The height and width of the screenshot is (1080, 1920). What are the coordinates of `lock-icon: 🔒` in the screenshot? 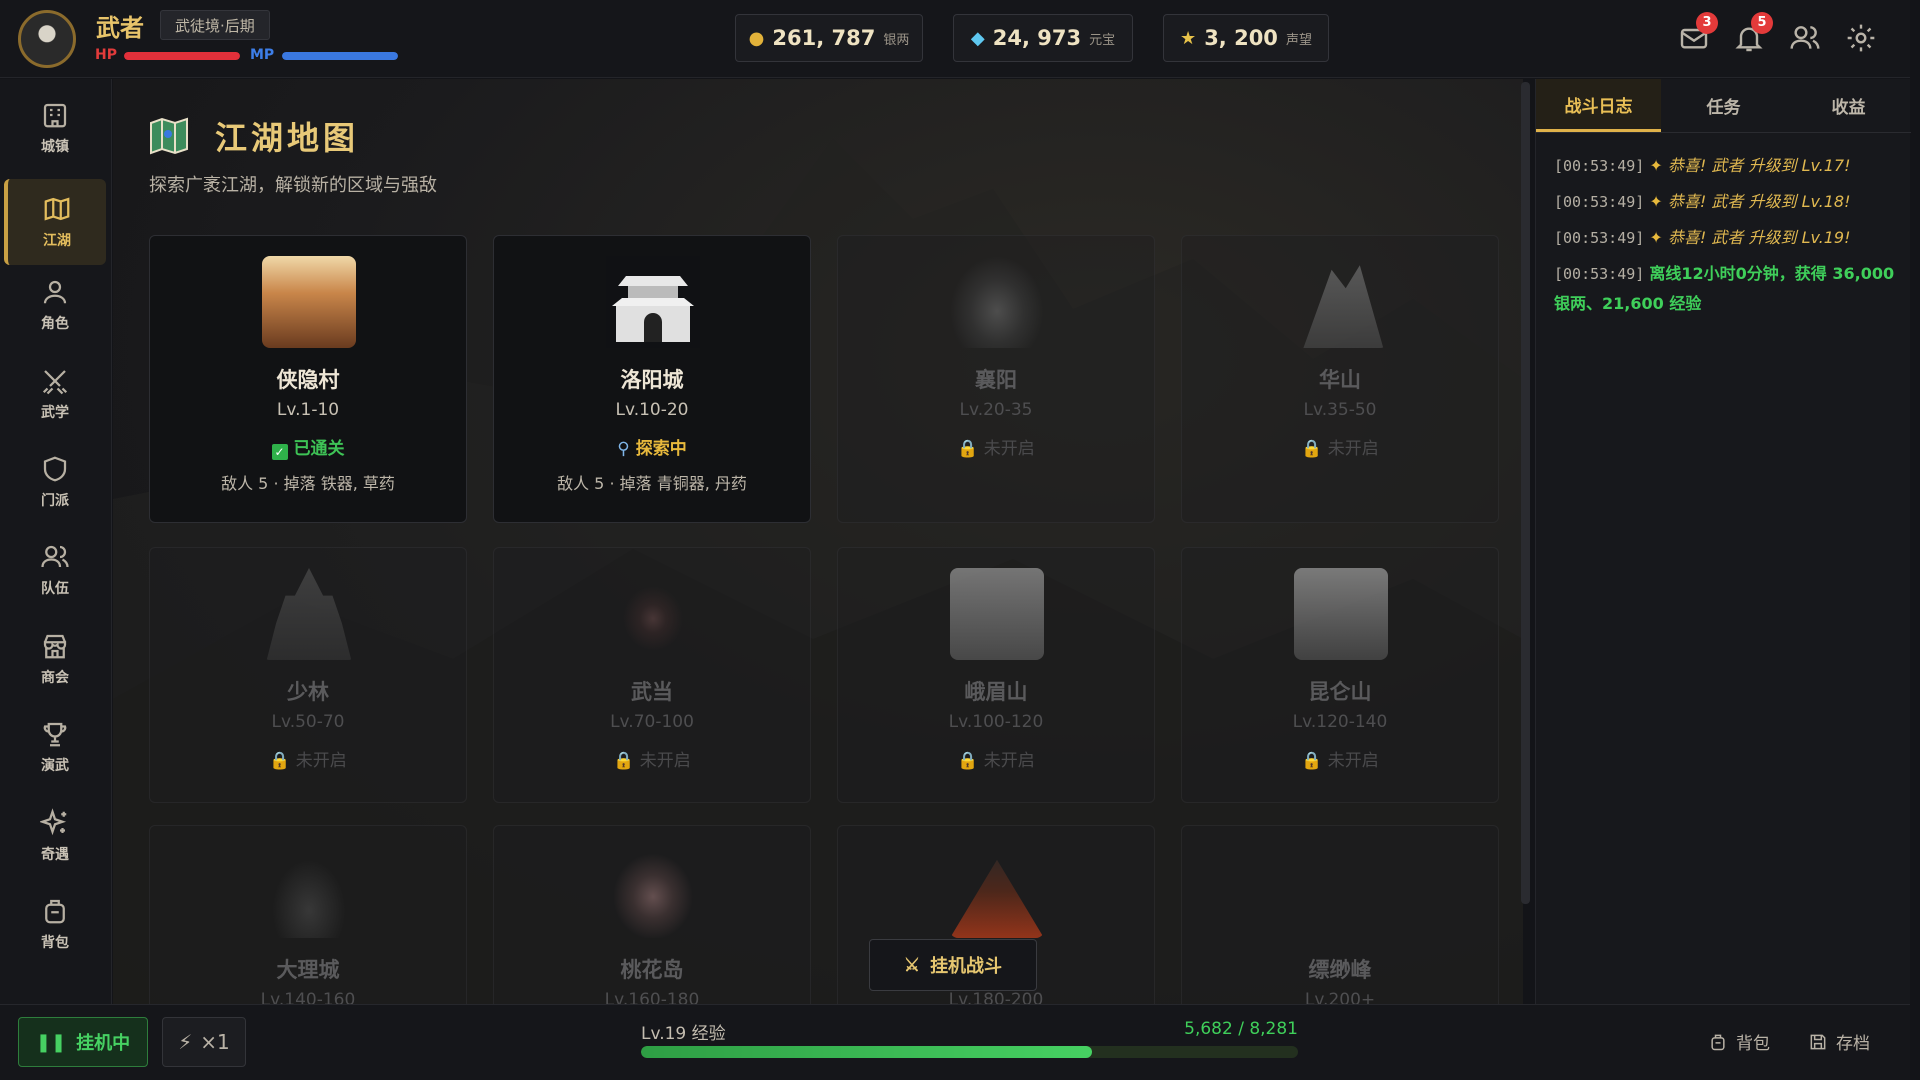 It's located at (1312, 761).